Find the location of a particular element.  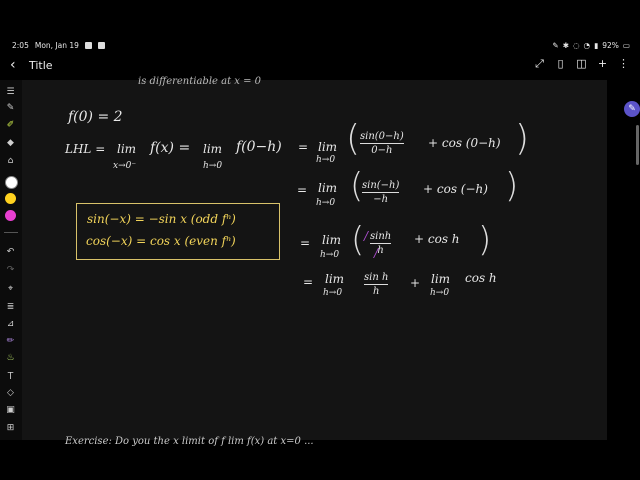

note-eq4-numerator: sin h is located at coordinates (376, 277).